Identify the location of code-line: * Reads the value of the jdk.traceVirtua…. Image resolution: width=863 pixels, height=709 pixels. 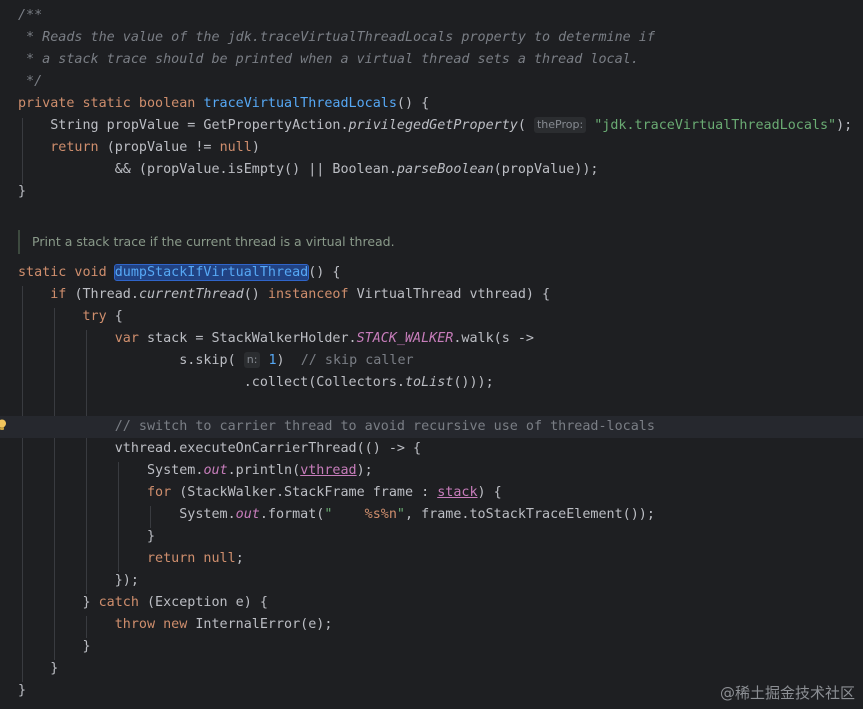
(431, 38).